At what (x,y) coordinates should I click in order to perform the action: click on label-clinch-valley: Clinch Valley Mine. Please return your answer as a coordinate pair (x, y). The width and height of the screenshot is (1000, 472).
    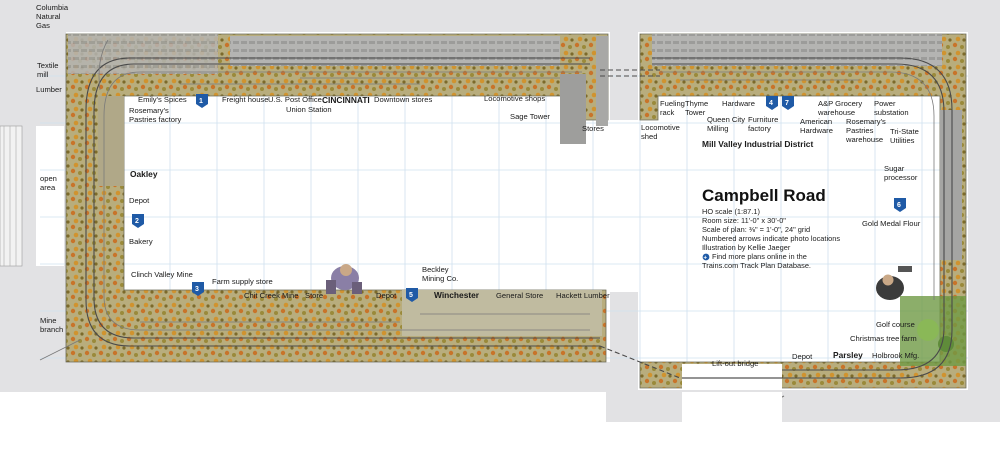
    Looking at the image, I should click on (162, 274).